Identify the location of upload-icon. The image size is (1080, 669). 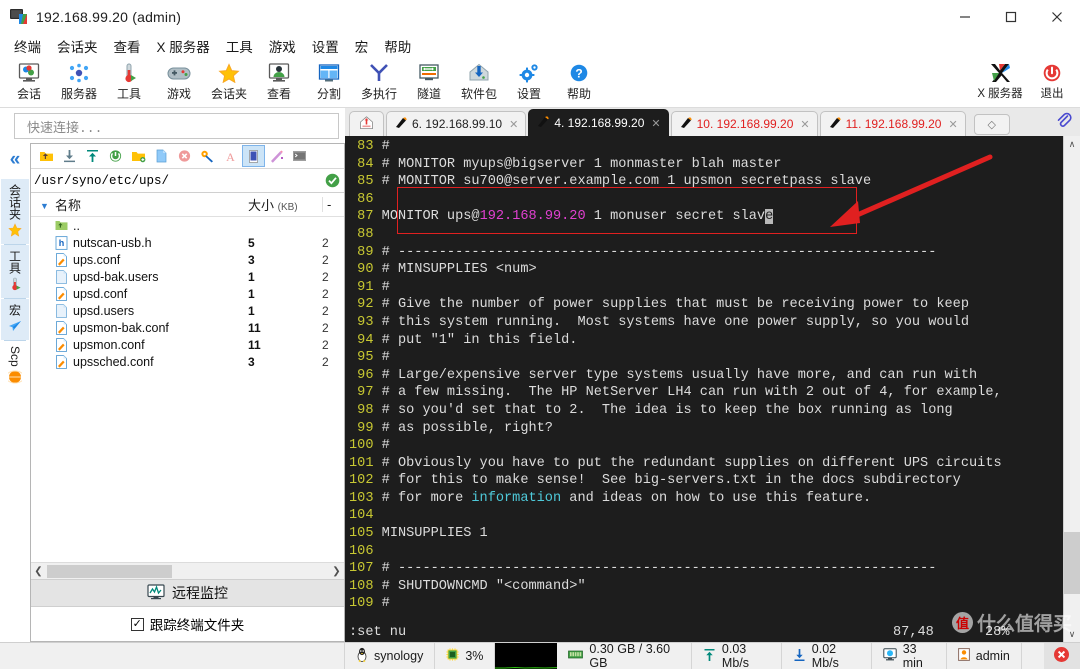
(92, 156).